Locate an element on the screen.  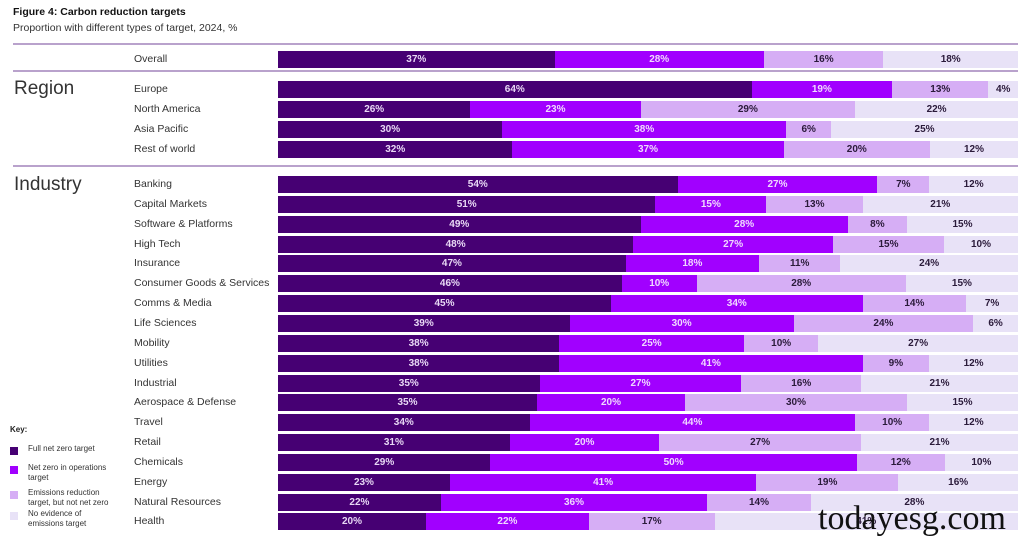
bar-row: 35% 27% 16% 21% is located at coordinates (648, 383).